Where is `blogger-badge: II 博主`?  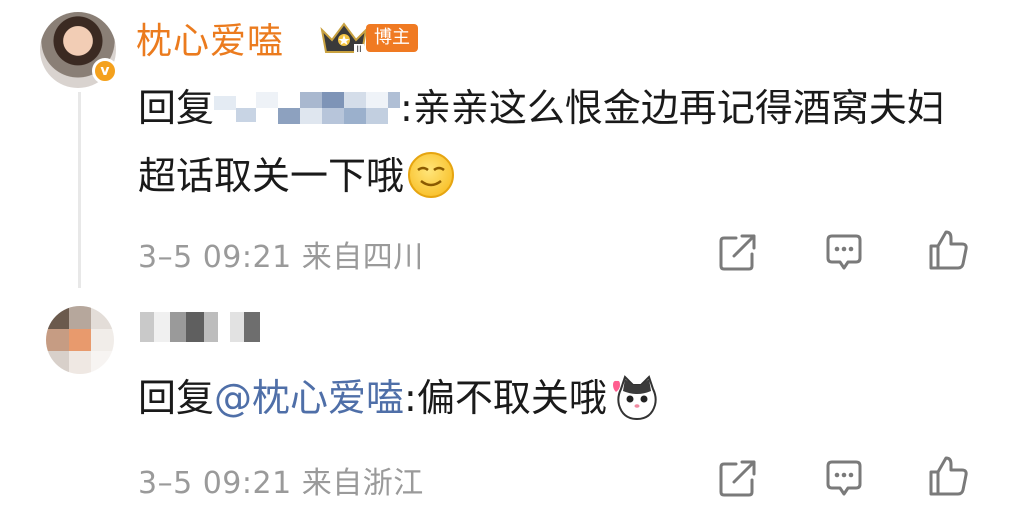
blogger-badge: II 博主 is located at coordinates (373, 37).